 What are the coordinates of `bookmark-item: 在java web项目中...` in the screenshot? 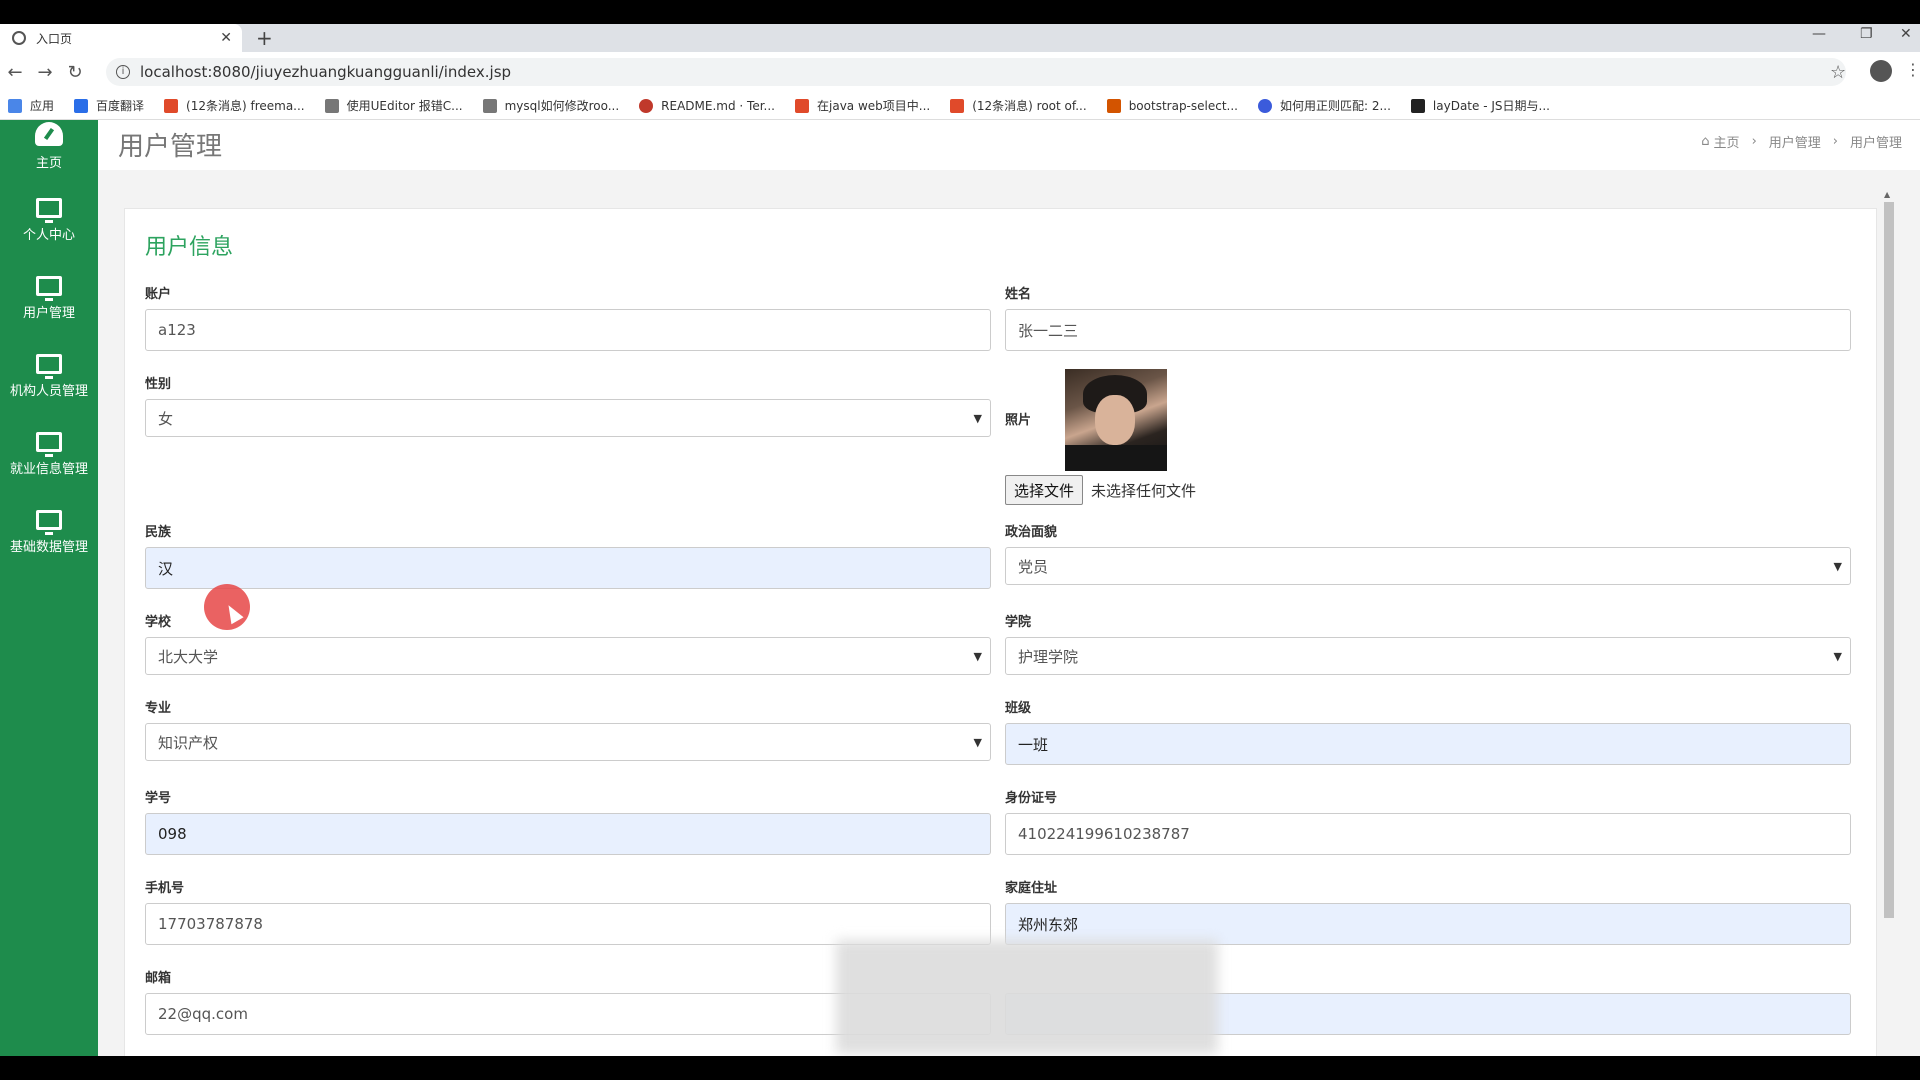 It's located at (862, 105).